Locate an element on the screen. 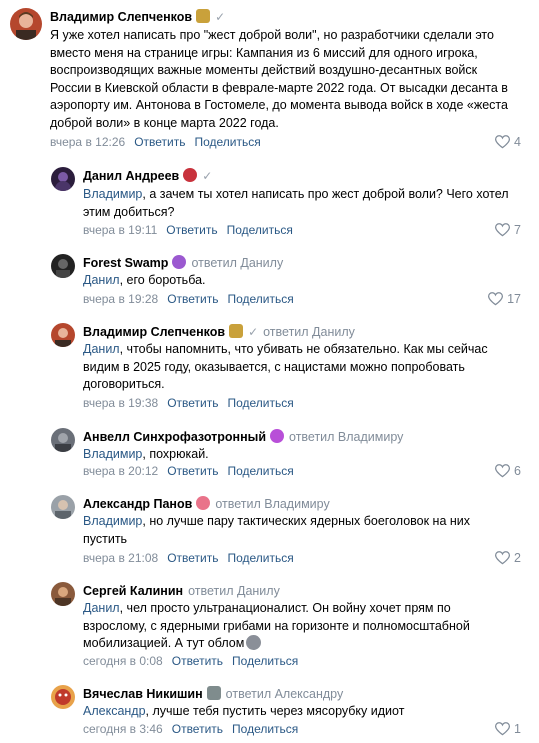 This screenshot has width=539, height=743. author-name: Вячеслав Никишин is located at coordinates (143, 694).